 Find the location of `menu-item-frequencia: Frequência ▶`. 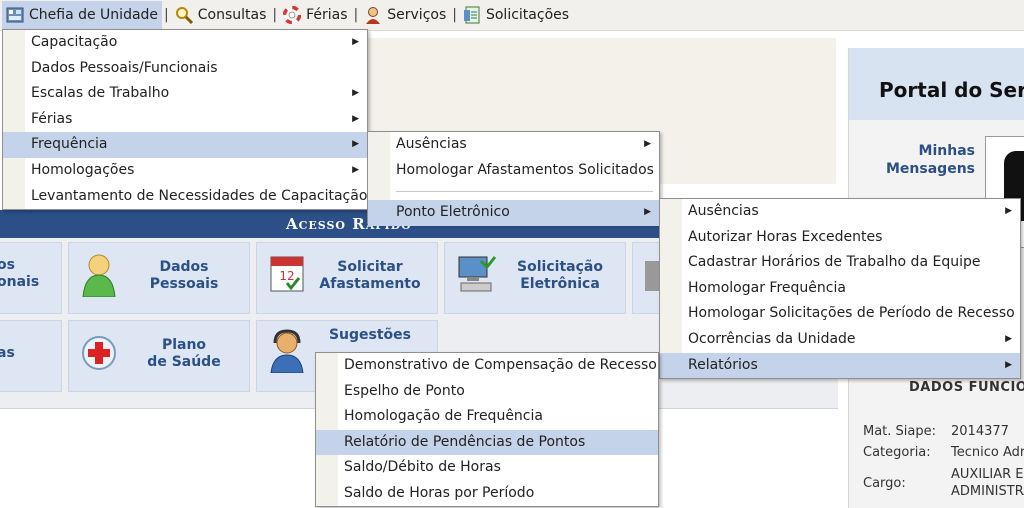

menu-item-frequencia: Frequência ▶ is located at coordinates (185, 145).